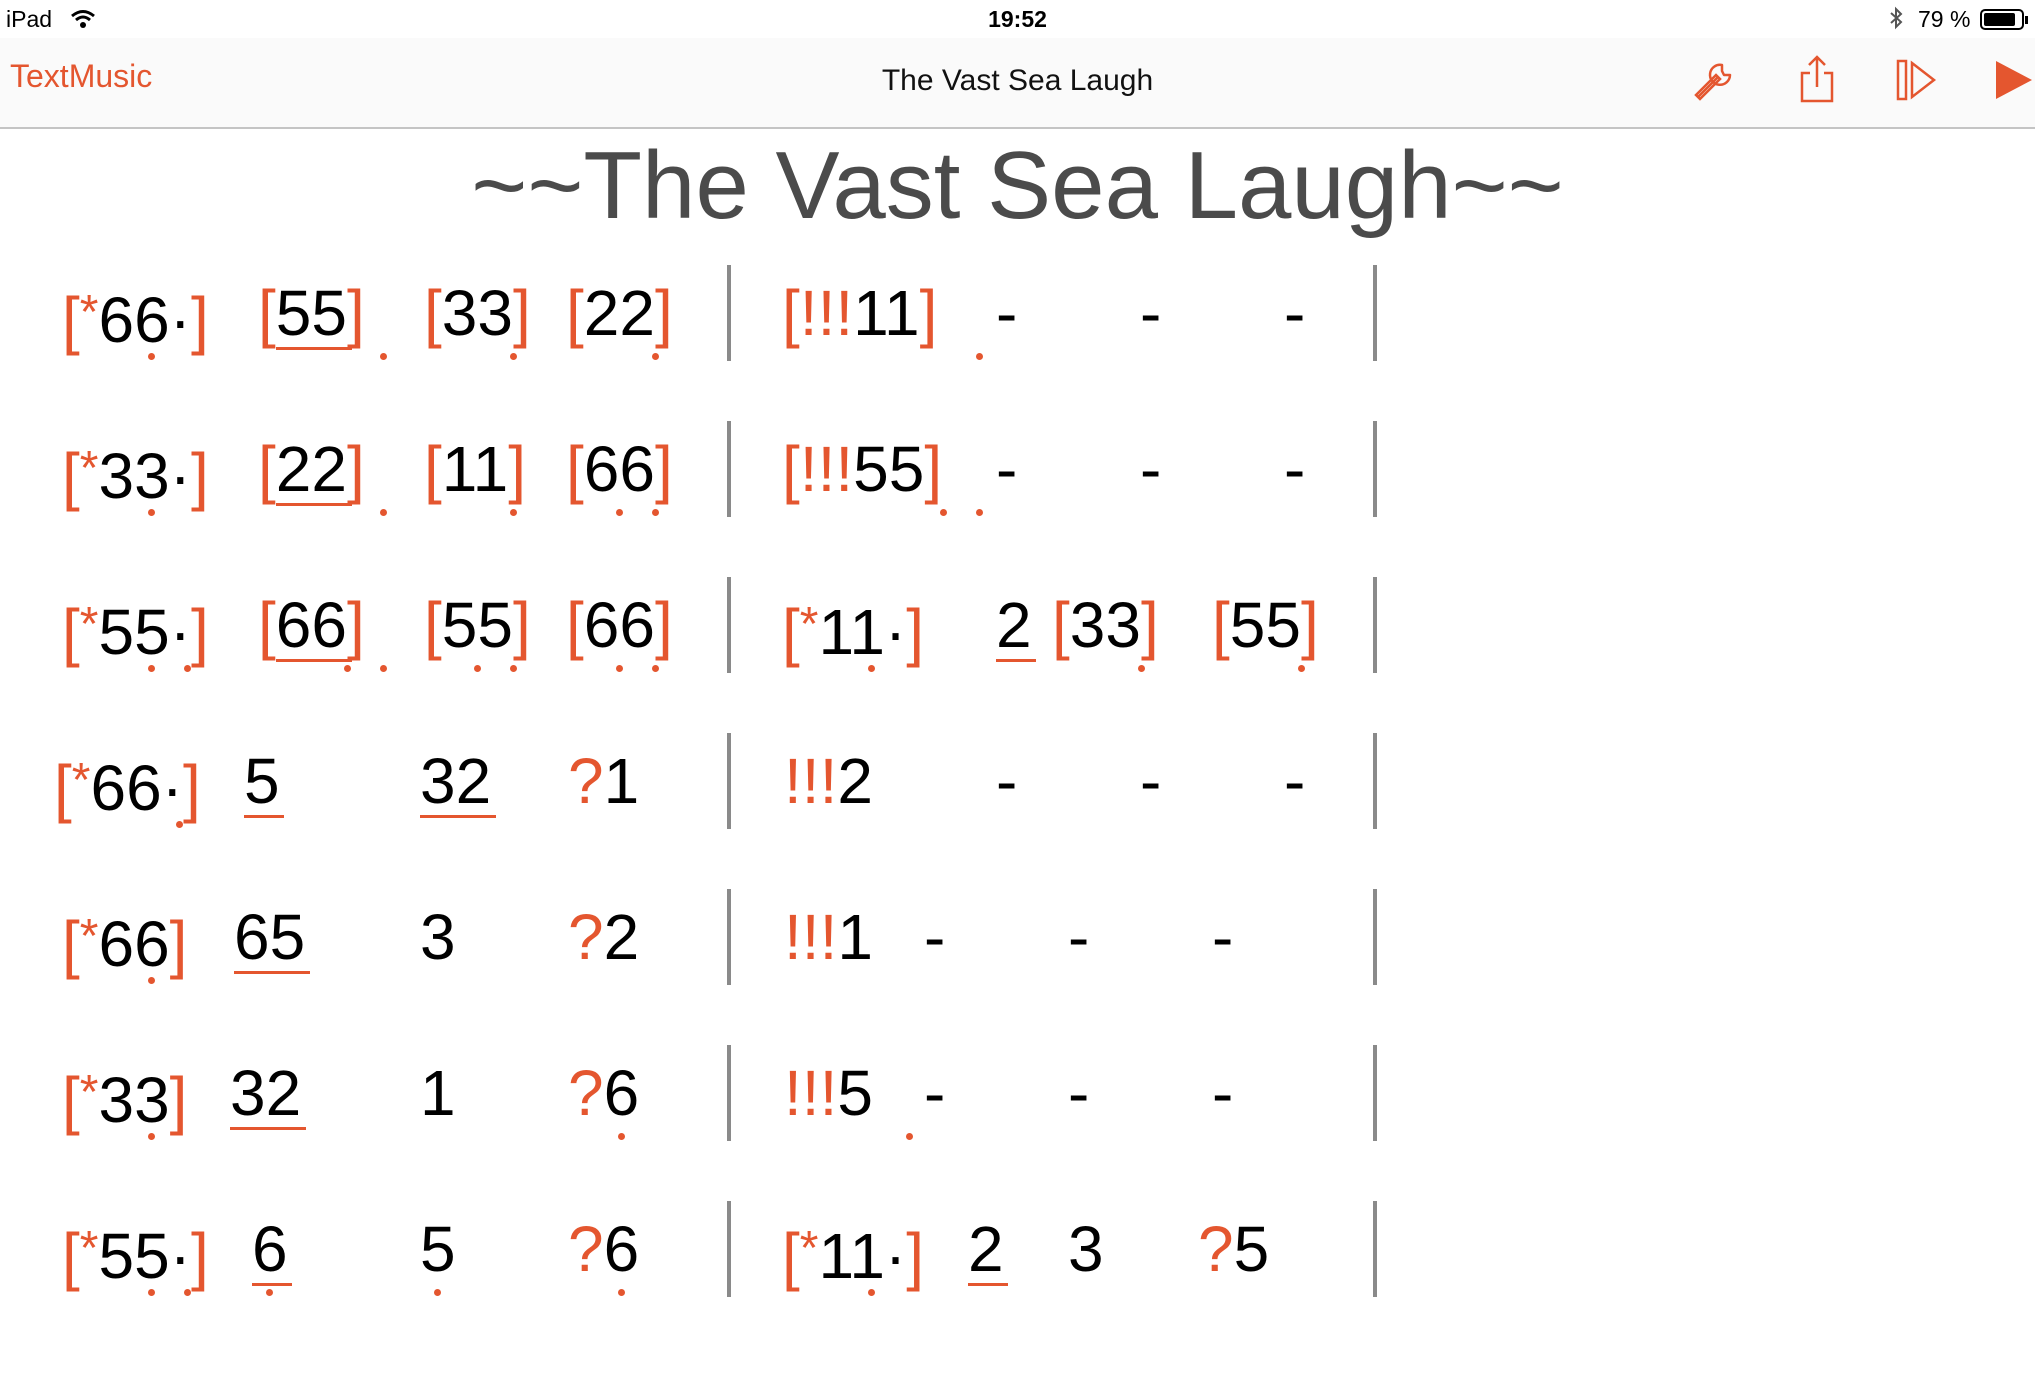 This screenshot has width=2035, height=1388. Describe the element at coordinates (828, 937) in the screenshot. I see `note-token: !!!1` at that location.